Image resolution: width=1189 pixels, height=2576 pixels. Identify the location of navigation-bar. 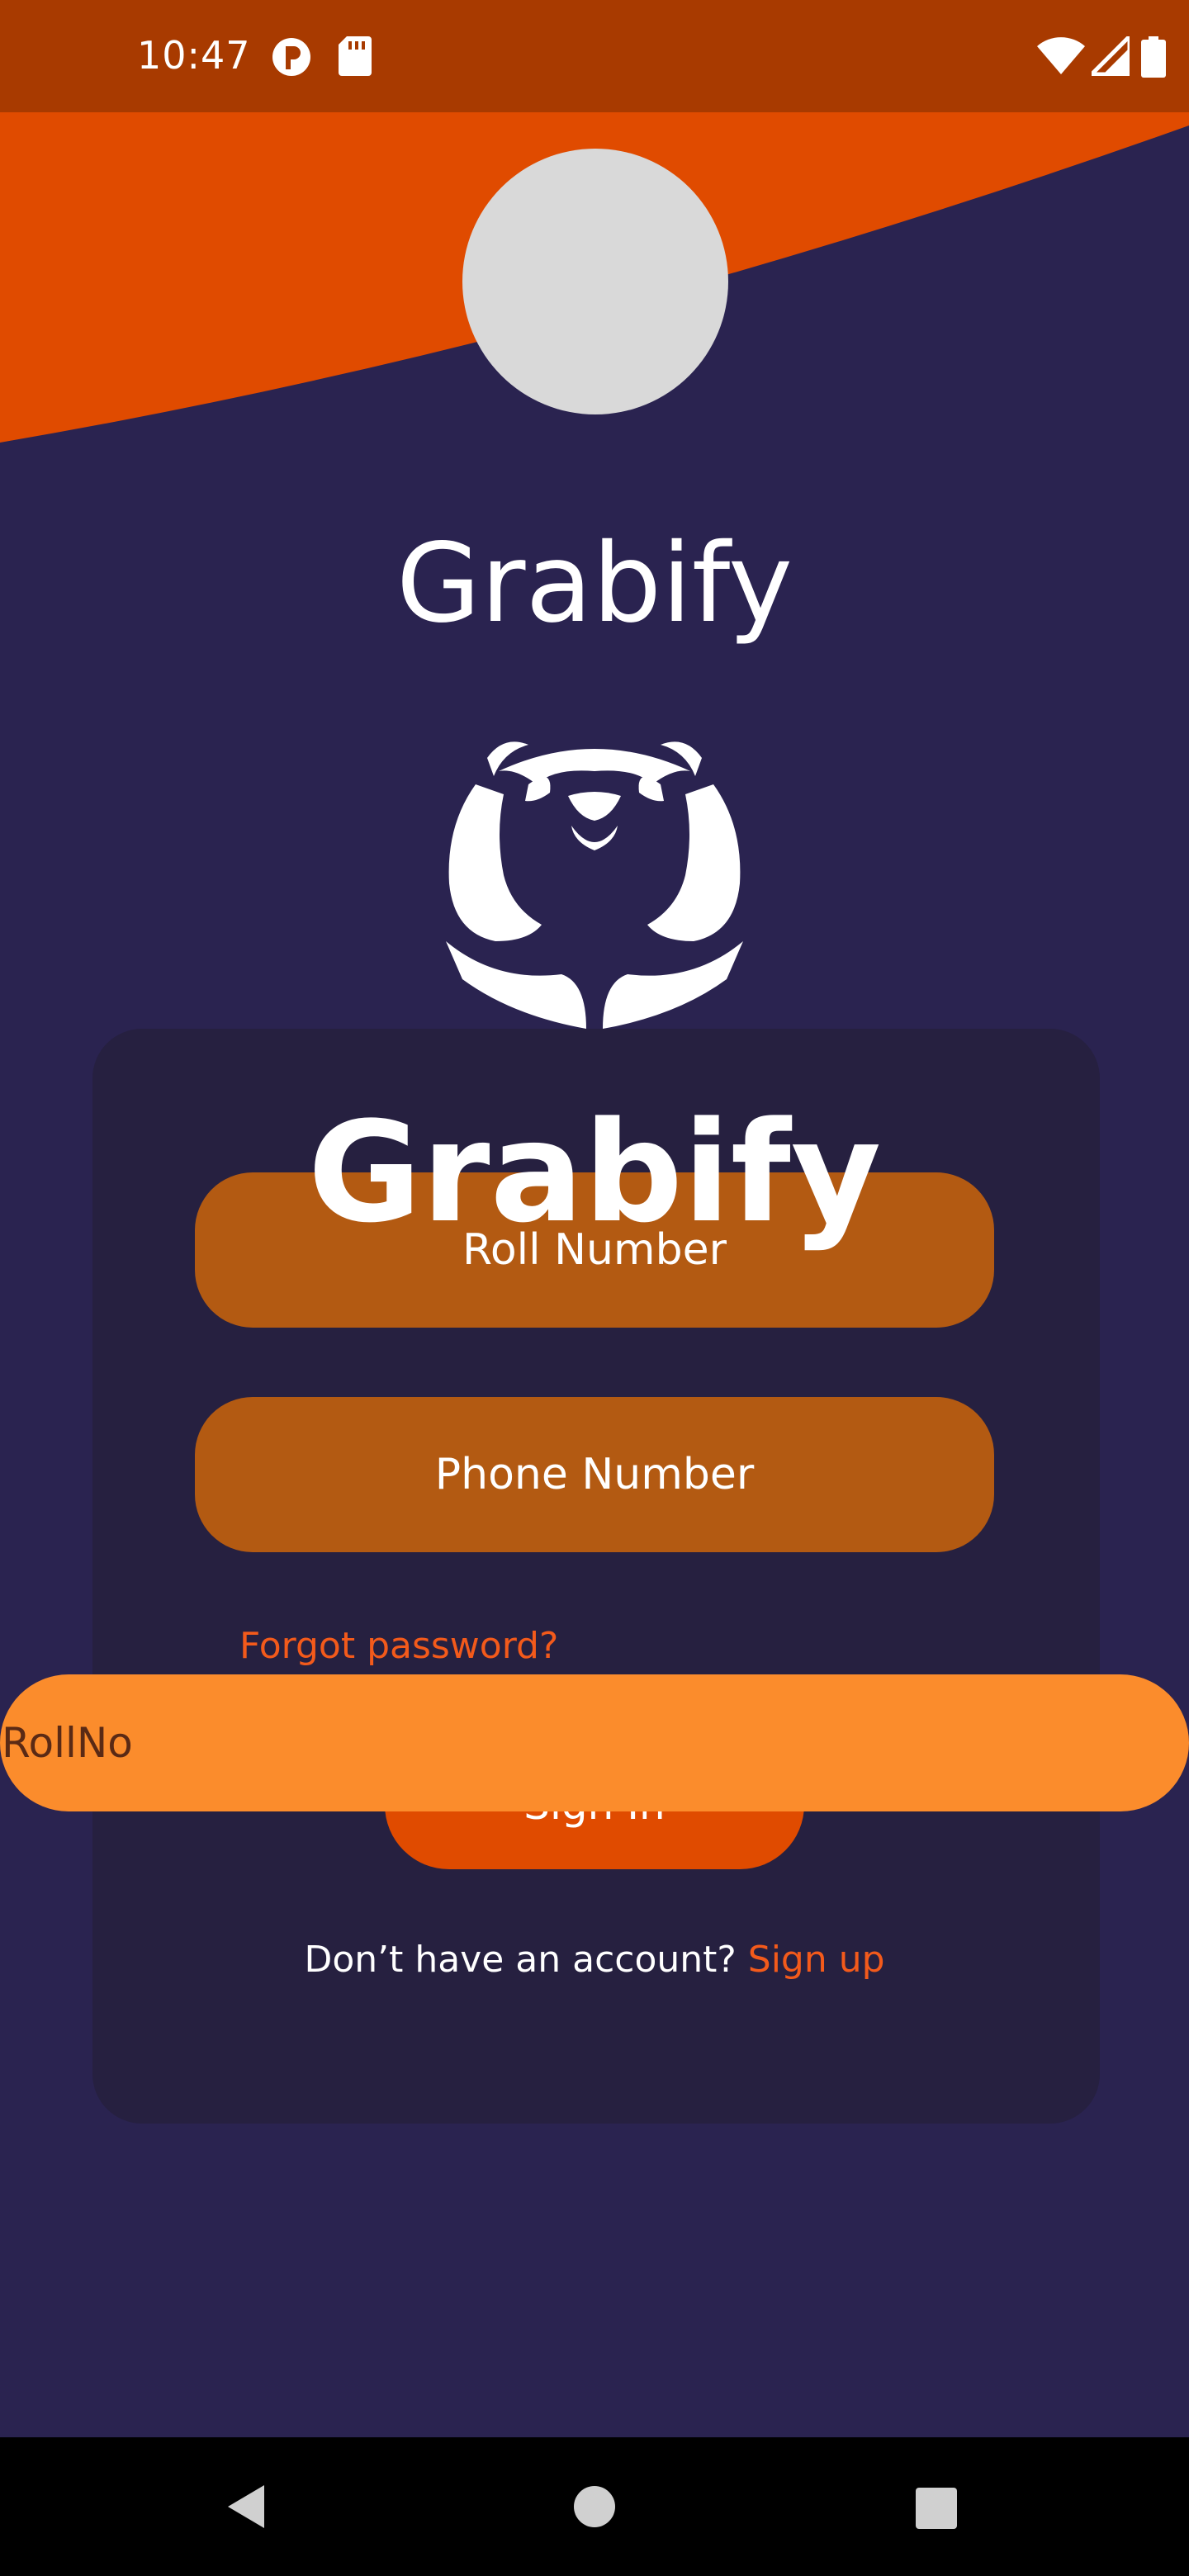
(594, 2506).